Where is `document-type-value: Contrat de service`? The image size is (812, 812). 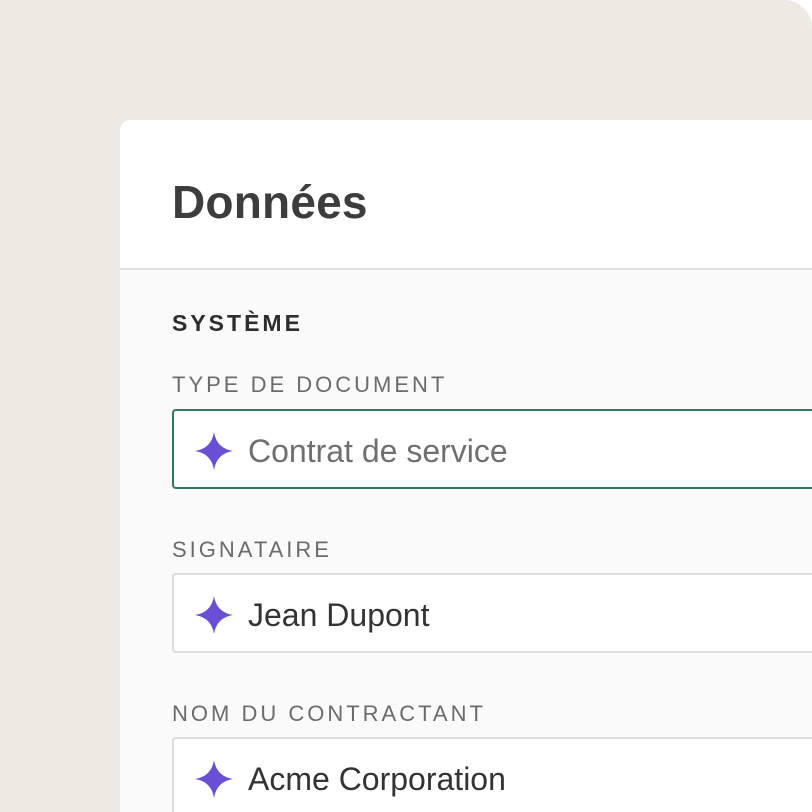
document-type-value: Contrat de service is located at coordinates (378, 451).